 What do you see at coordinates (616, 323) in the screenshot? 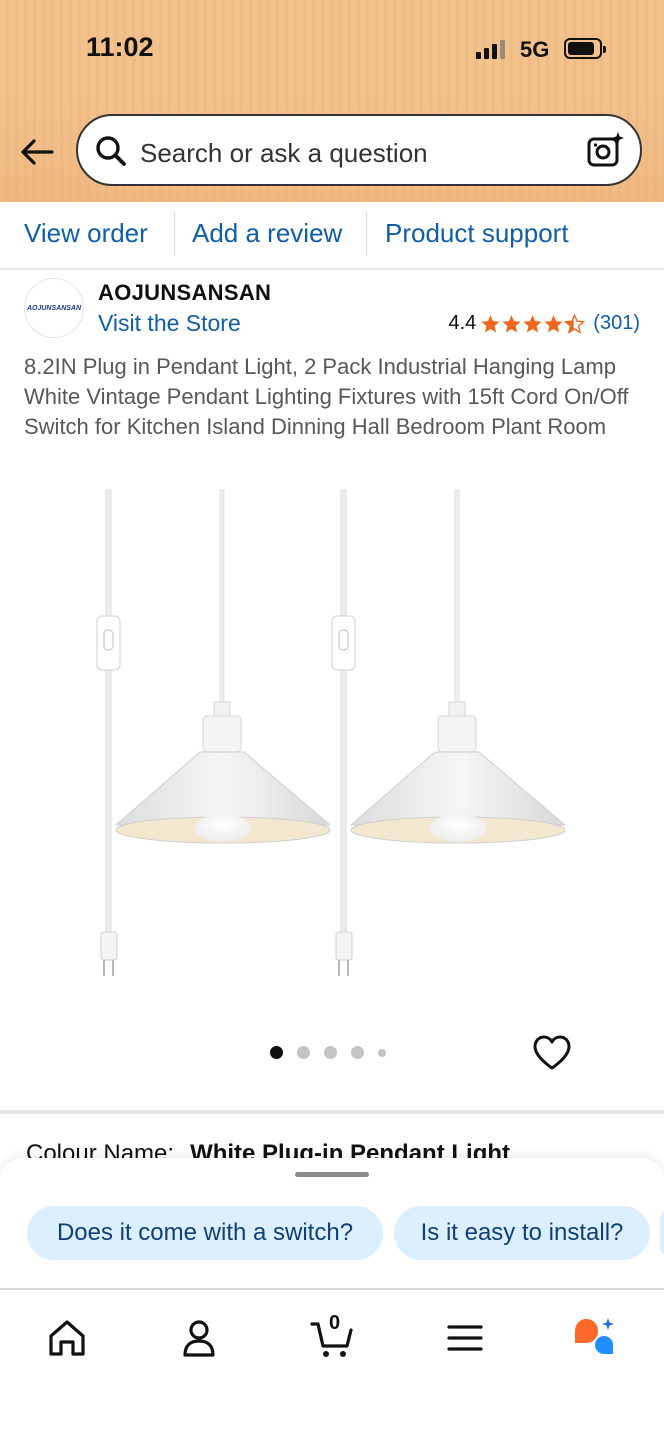
I see `rating-count-link: (301)` at bounding box center [616, 323].